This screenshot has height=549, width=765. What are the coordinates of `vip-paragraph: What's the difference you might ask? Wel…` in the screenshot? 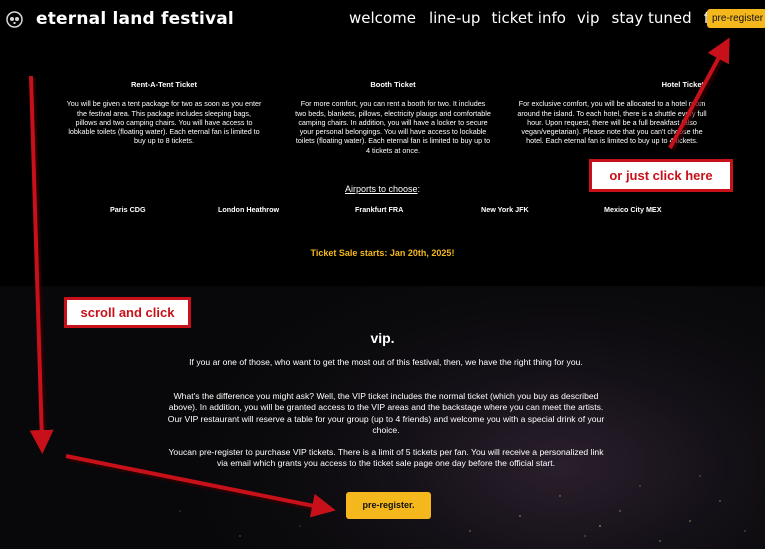 It's located at (386, 413).